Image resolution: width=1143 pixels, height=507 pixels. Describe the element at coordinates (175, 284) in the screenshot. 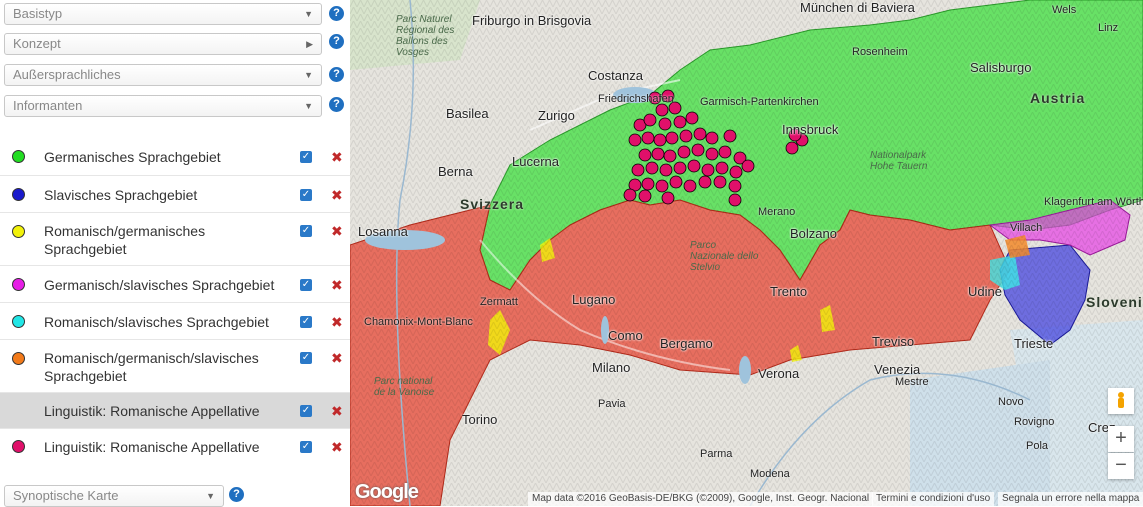

I see `legend-item-germanisch-slavisch: Germanisch/slavisches Sprachgebiet ✓ ✖` at that location.